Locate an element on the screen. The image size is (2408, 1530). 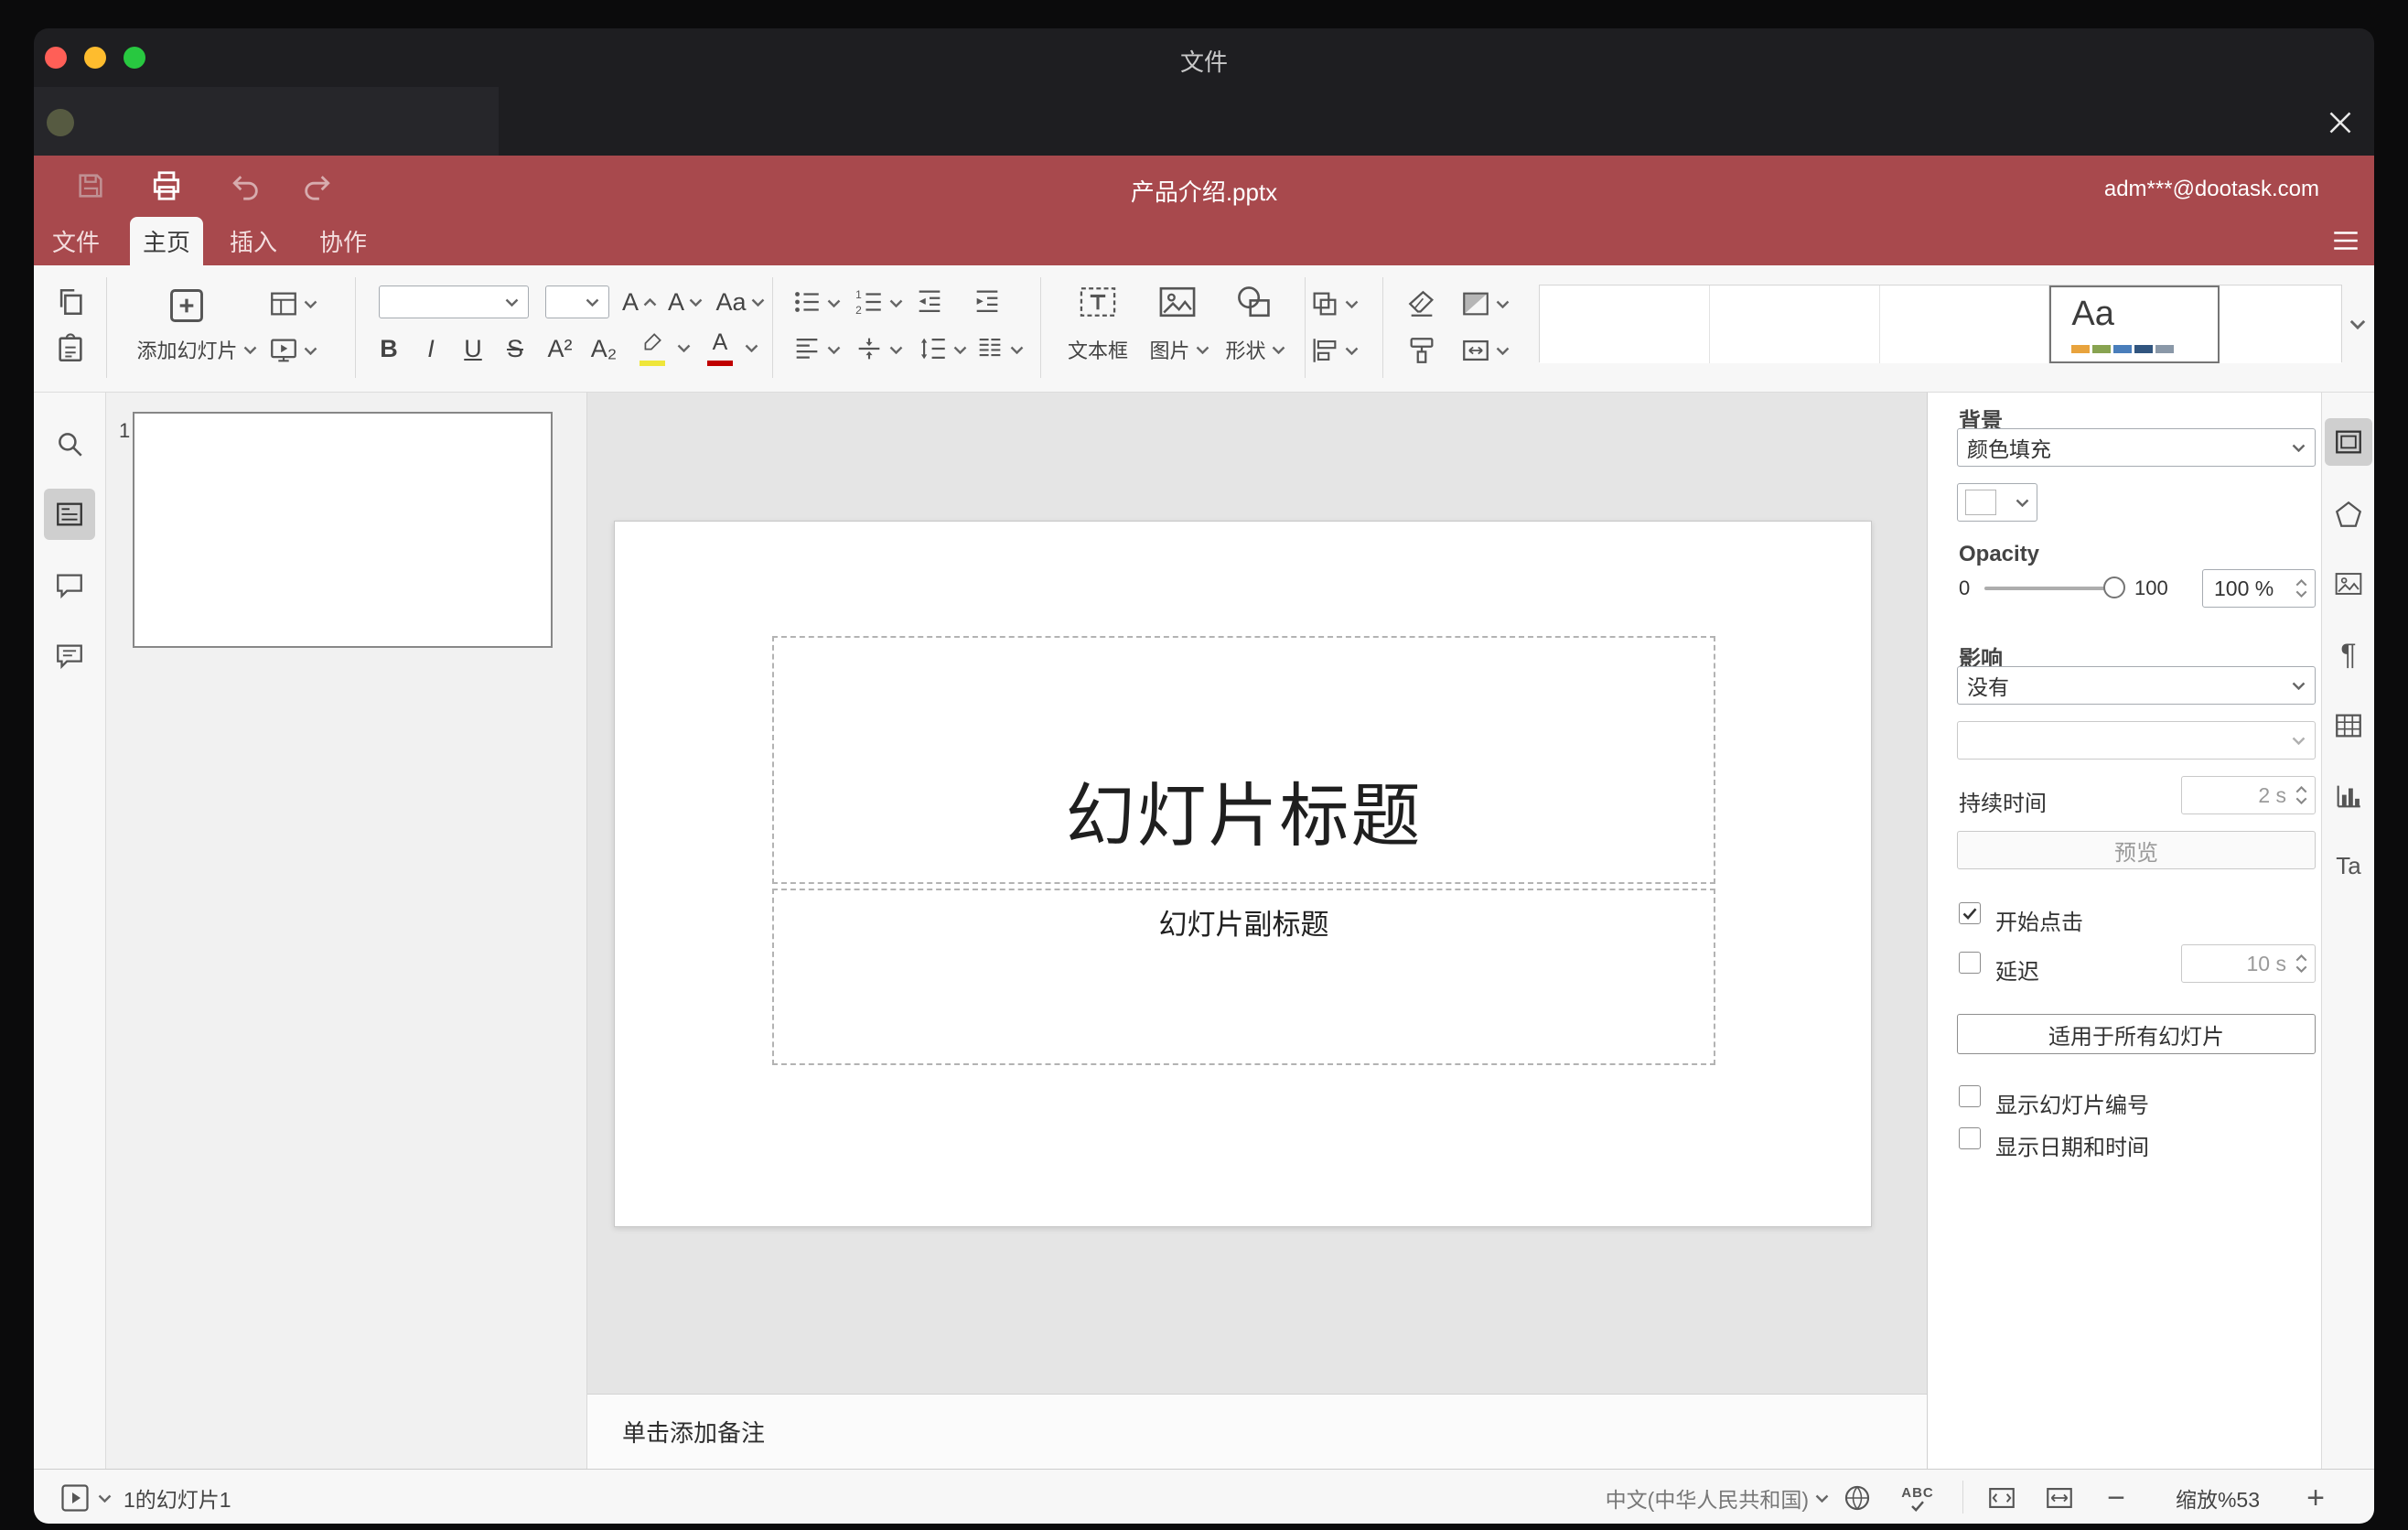
slides-panel-button is located at coordinates (69, 514).